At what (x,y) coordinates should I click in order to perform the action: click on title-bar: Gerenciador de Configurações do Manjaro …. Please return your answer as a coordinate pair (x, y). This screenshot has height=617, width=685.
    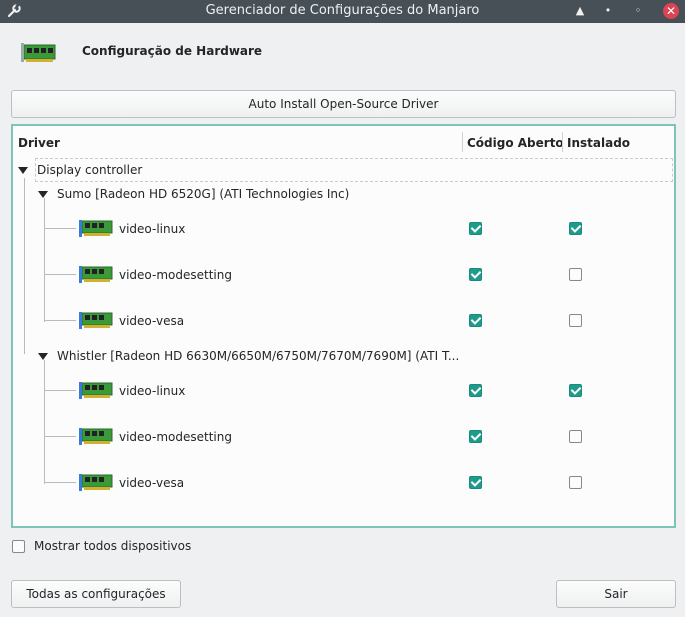
    Looking at the image, I should click on (342, 11).